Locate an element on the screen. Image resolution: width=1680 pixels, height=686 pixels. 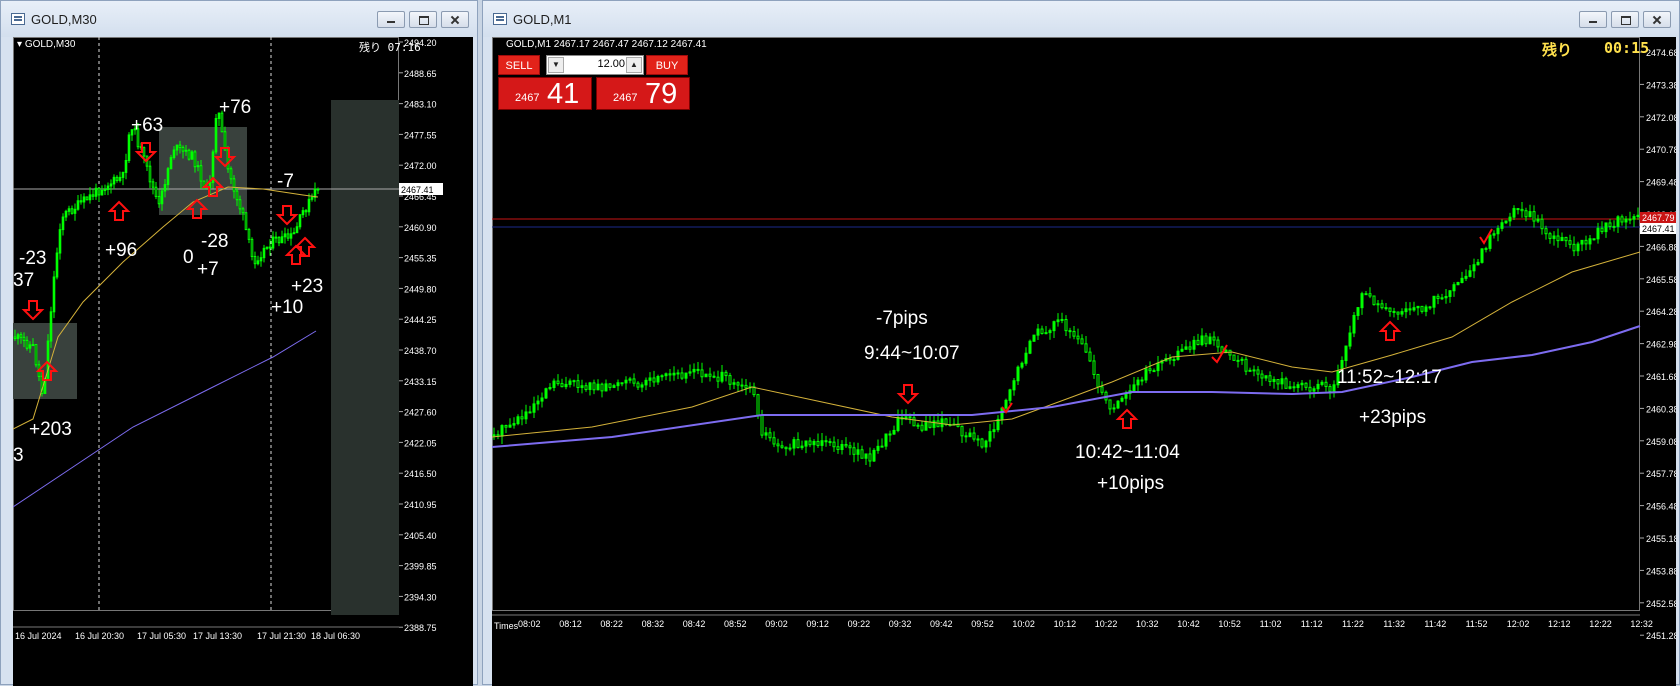
symbol-text: GOLD,M30 is located at coordinates (50, 44).